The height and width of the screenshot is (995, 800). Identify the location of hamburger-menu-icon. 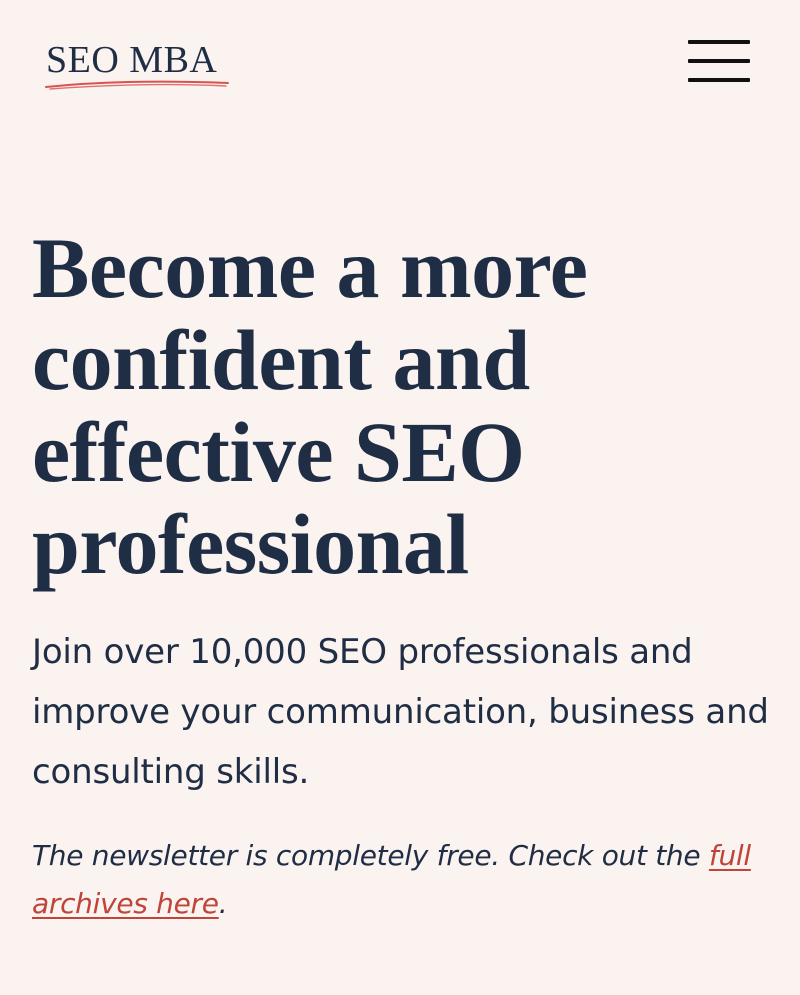
(719, 62).